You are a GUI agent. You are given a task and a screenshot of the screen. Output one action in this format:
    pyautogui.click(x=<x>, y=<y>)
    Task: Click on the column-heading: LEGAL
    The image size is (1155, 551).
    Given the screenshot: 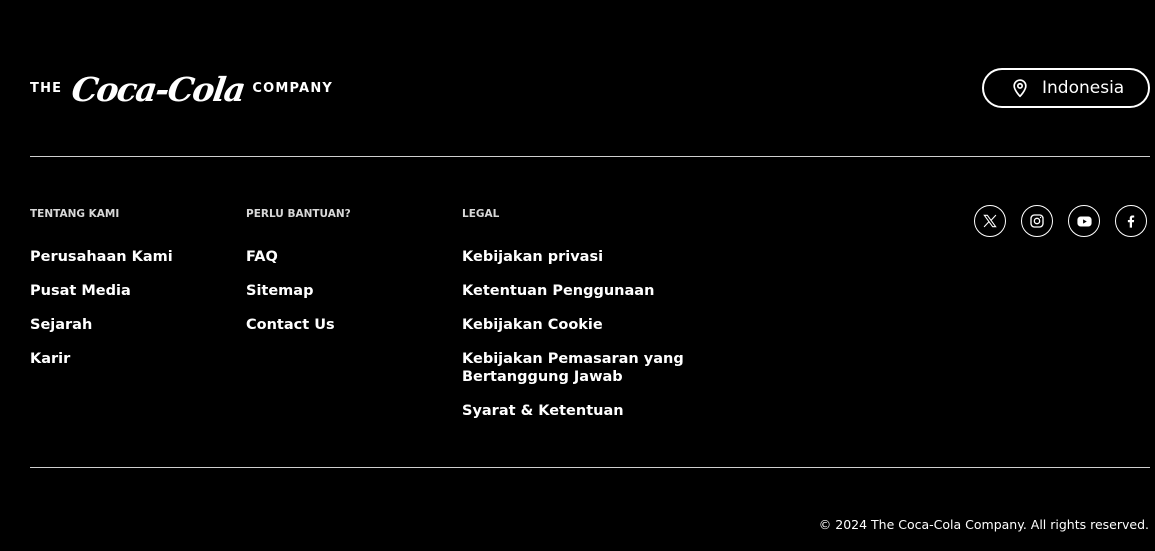 What is the action you would take?
    pyautogui.click(x=481, y=214)
    